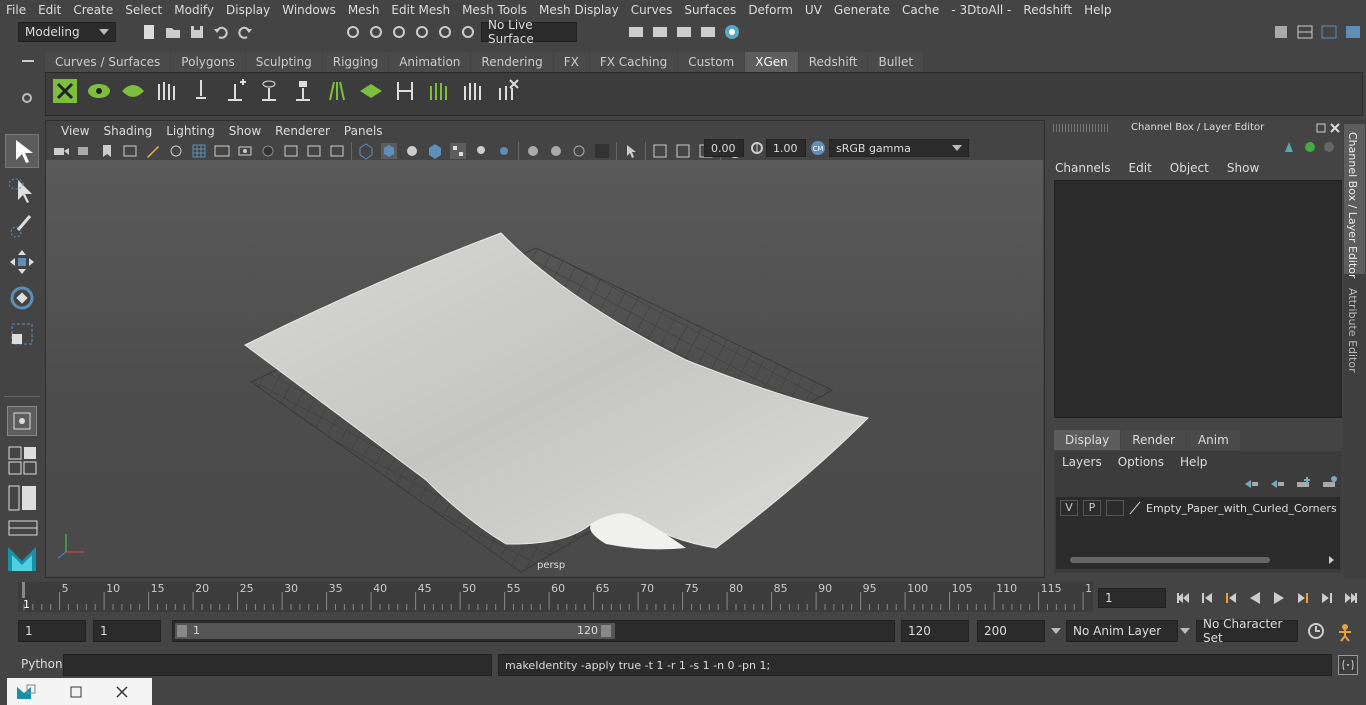 The height and width of the screenshot is (705, 1366). What do you see at coordinates (473, 91) in the screenshot?
I see `interactive-groom-icon` at bounding box center [473, 91].